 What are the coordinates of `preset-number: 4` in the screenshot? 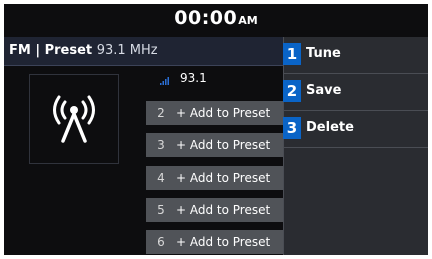 It's located at (161, 178).